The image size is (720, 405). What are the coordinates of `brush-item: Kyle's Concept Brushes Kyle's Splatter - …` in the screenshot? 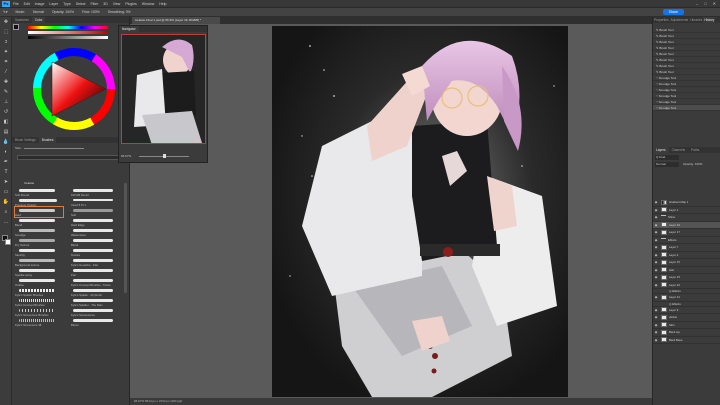 It's located at (70, 302).